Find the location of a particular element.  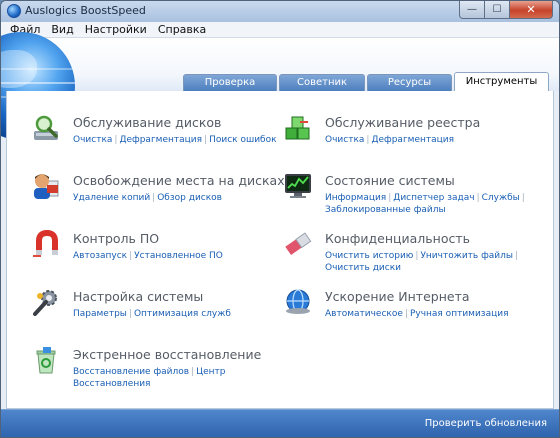

link-service-optimization: Оптимизация служб is located at coordinates (182, 314).